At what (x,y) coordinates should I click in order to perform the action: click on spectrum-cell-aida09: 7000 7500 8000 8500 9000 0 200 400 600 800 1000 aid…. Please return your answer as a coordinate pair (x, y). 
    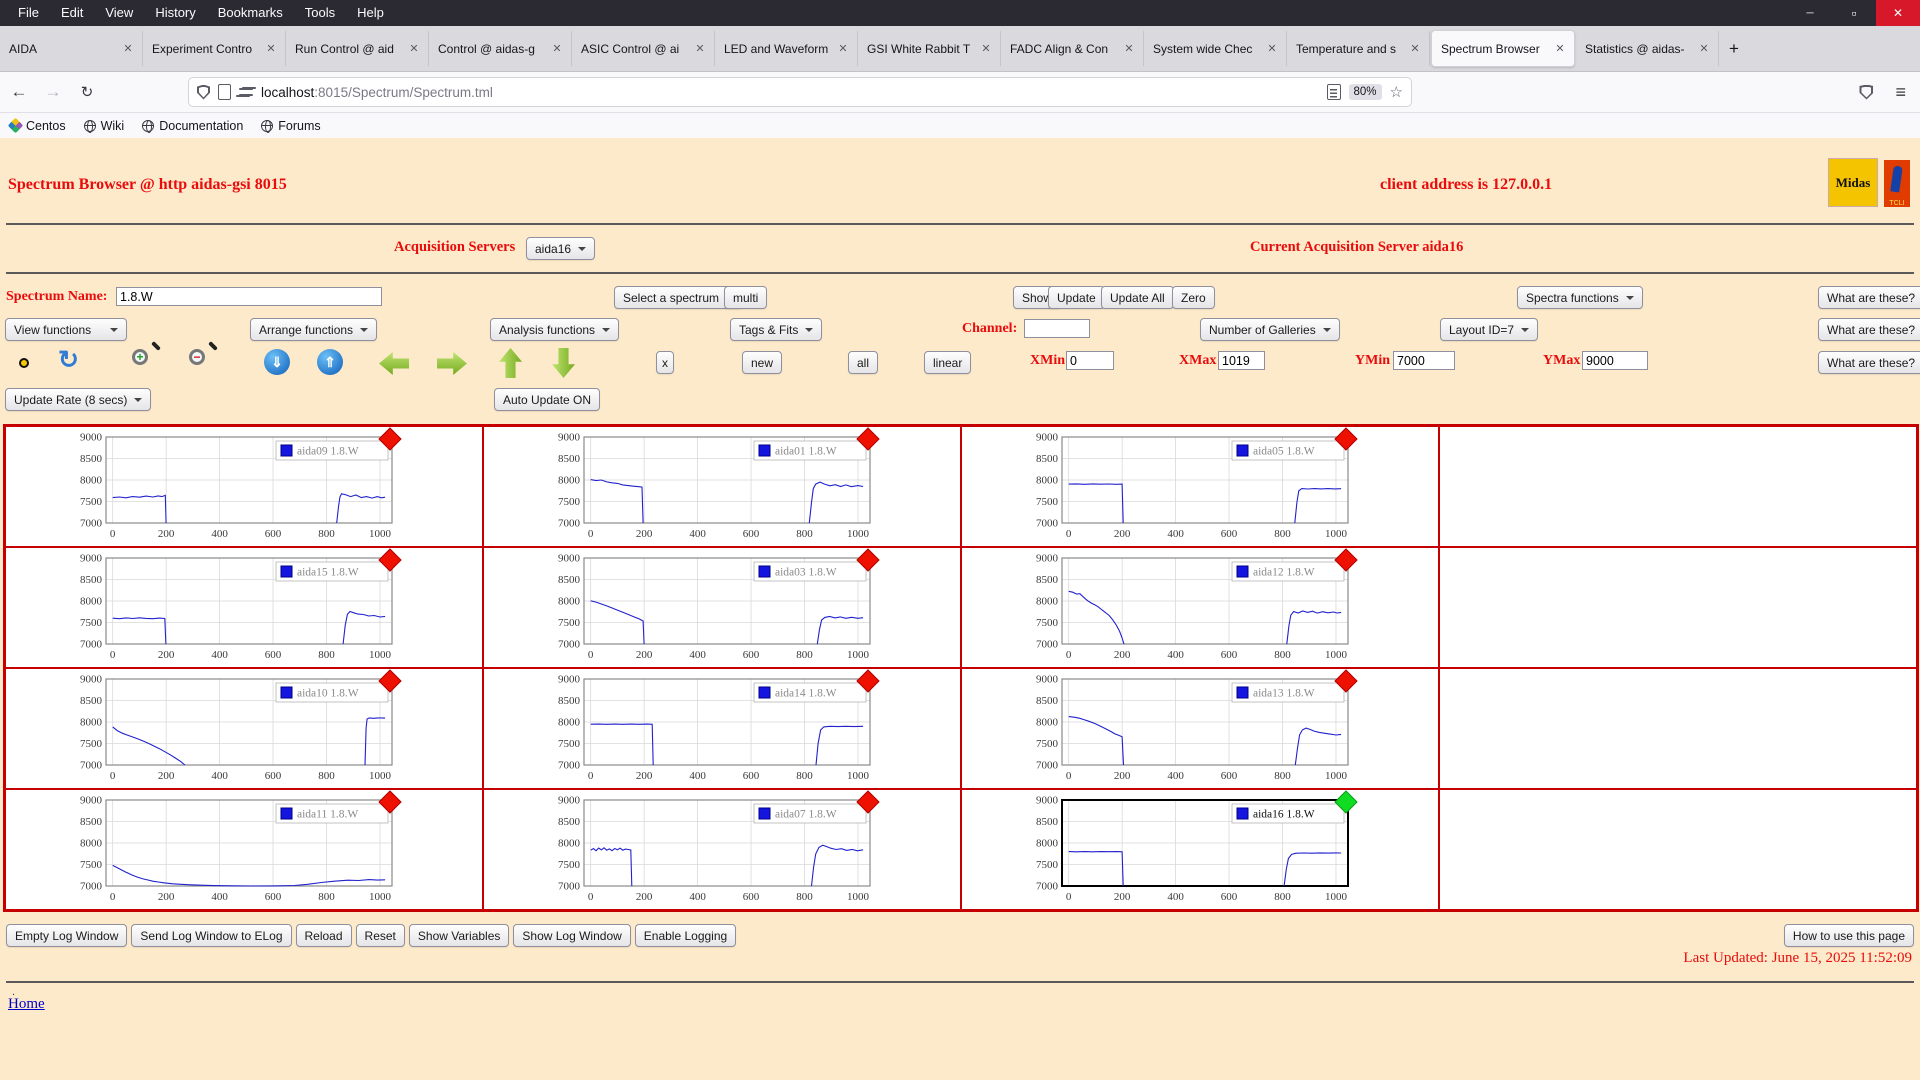
    Looking at the image, I should click on (244, 486).